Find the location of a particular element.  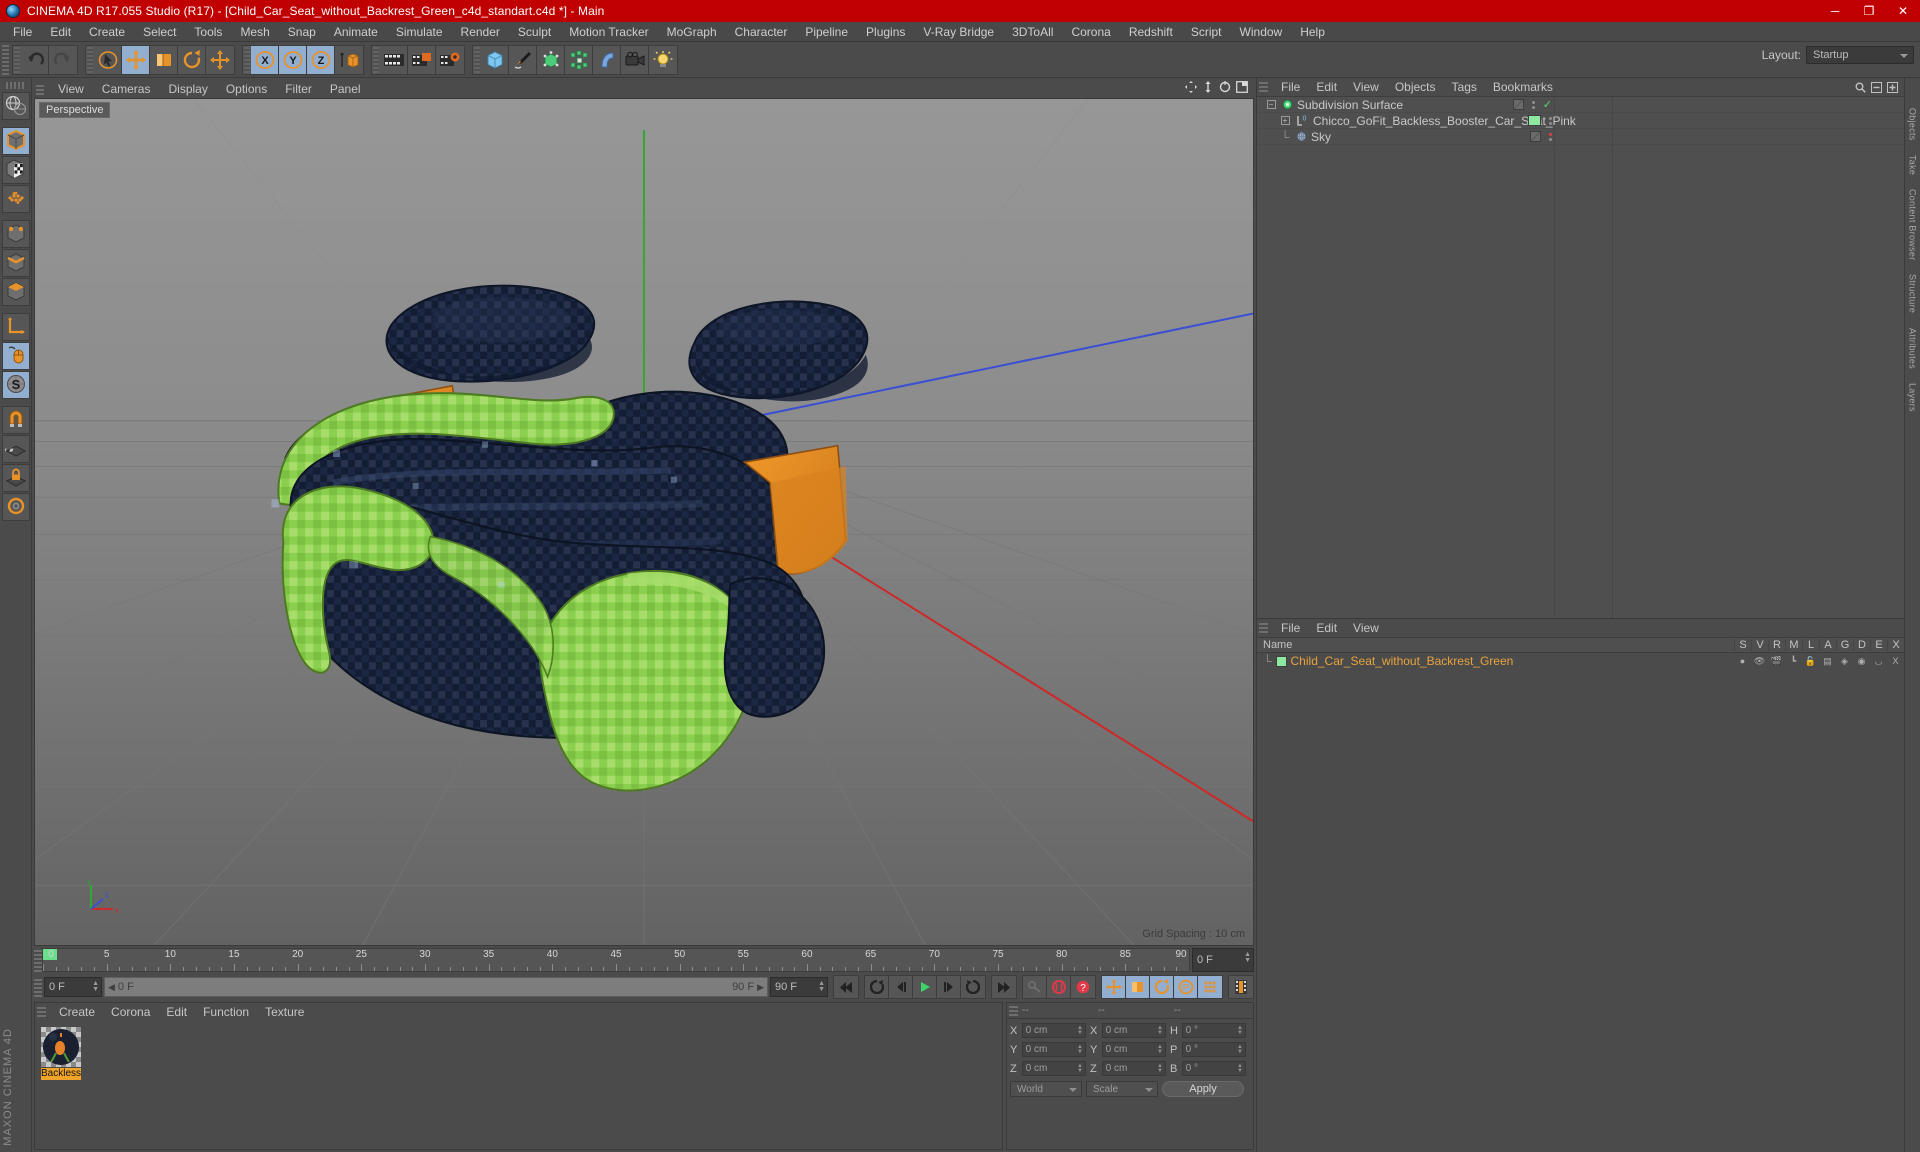

position-x-input: 0 cm ▲ ▼ is located at coordinates (1053, 1030).